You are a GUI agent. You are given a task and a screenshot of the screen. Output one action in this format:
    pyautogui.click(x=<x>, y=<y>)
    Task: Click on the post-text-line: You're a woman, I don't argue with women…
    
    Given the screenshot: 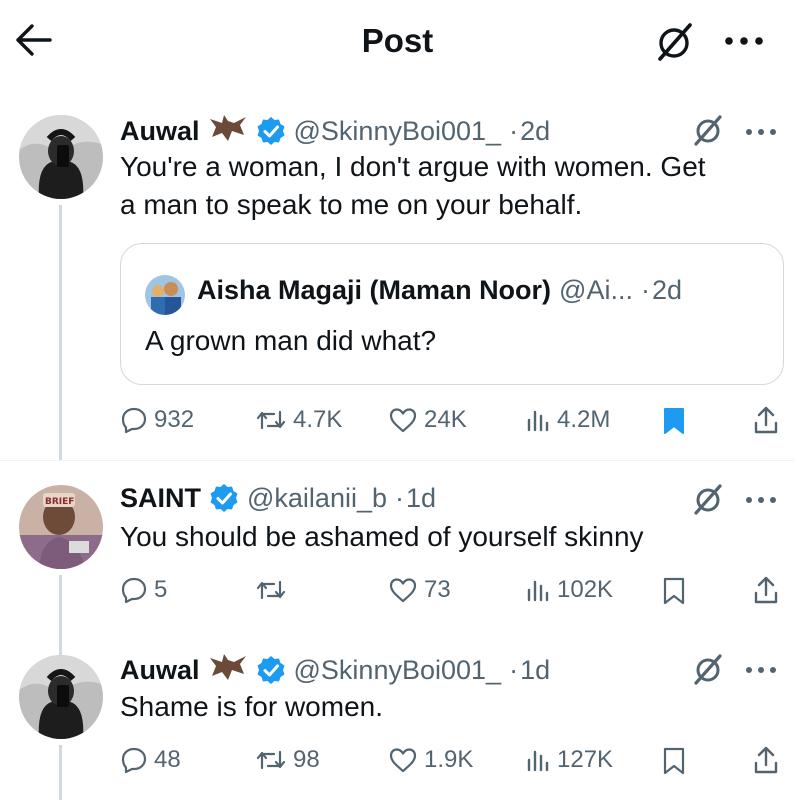 What is the action you would take?
    pyautogui.click(x=413, y=166)
    